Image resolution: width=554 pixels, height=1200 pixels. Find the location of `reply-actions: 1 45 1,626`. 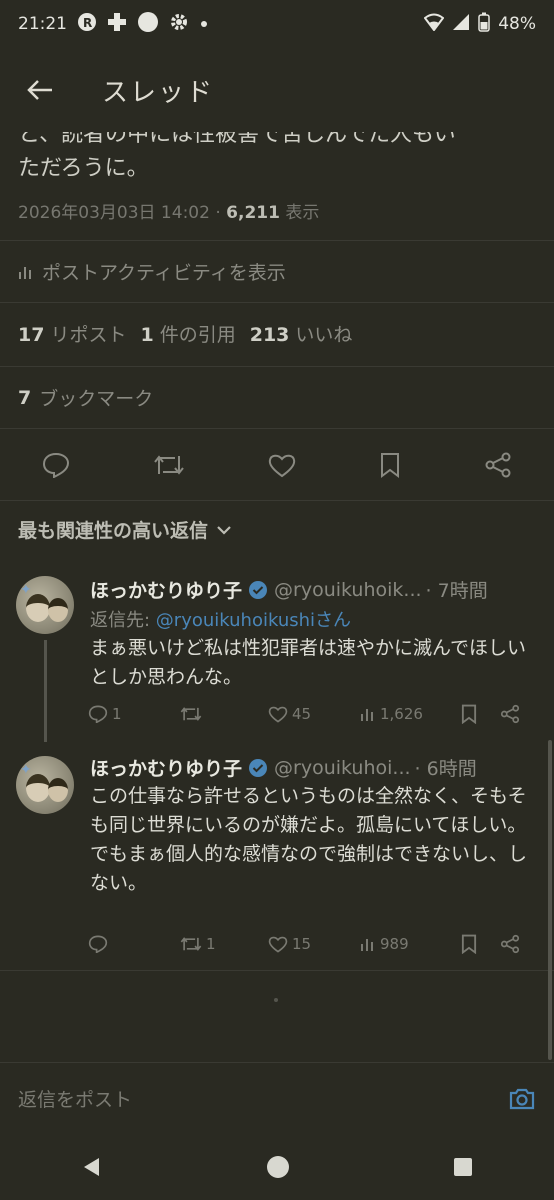

reply-actions: 1 45 1,626 is located at coordinates (313, 714).